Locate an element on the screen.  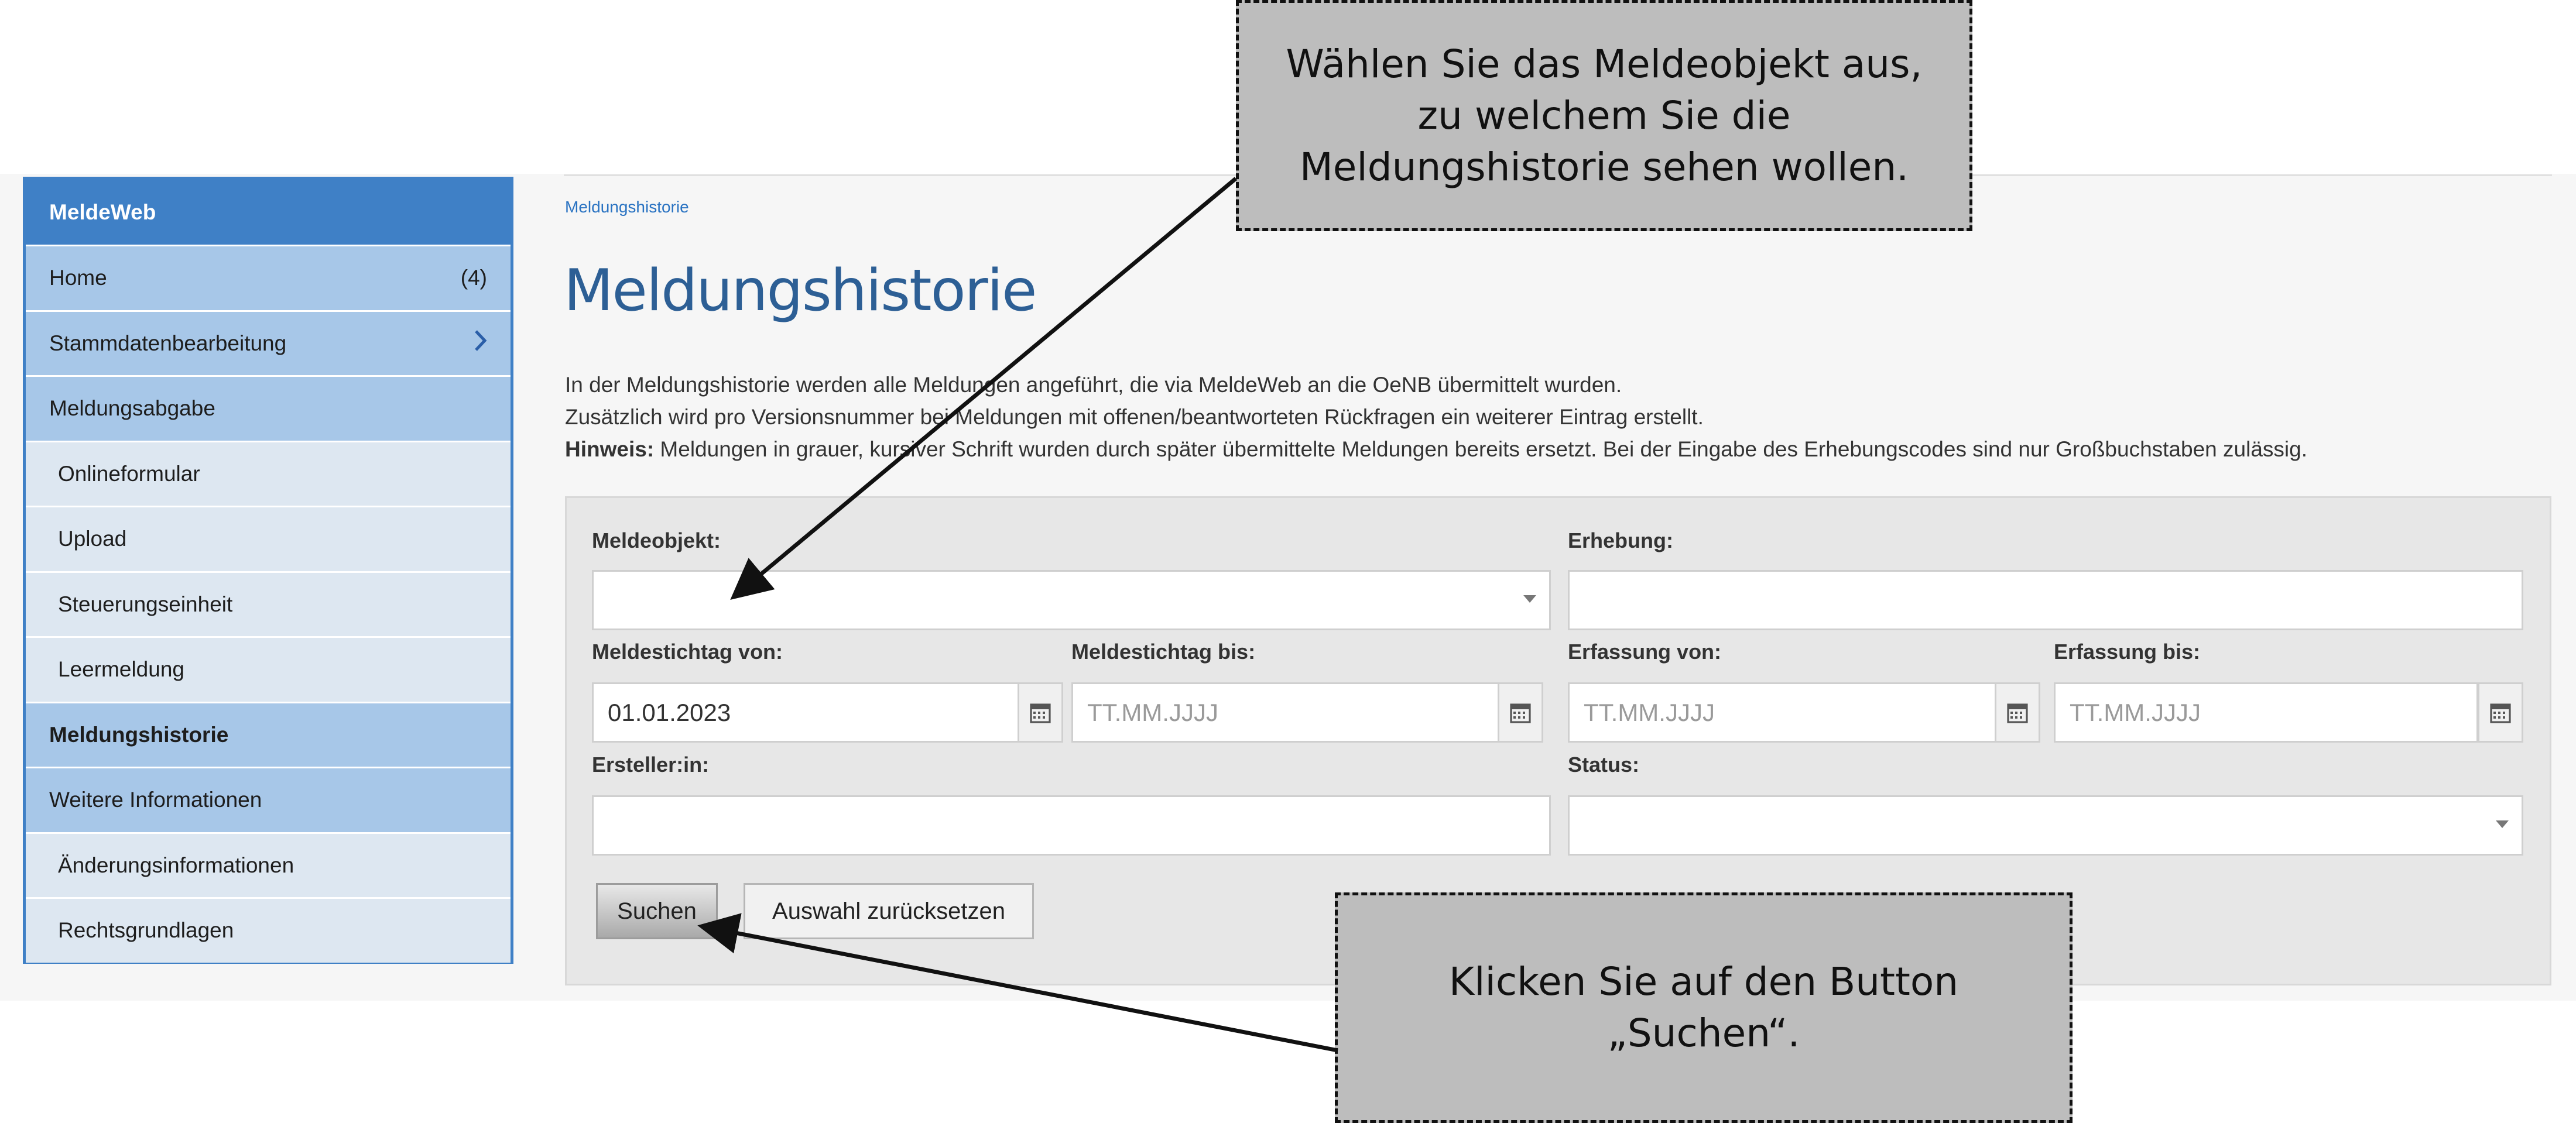
arrow-to-suchen is located at coordinates (1018, 983).